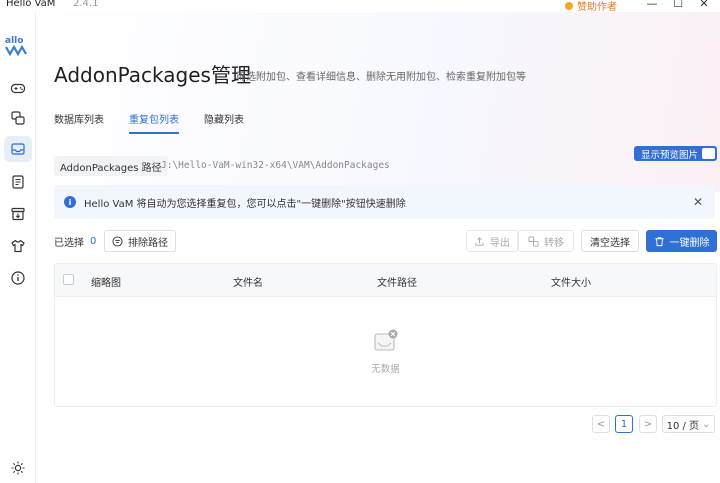 This screenshot has width=720, height=483. Describe the element at coordinates (659, 241) in the screenshot. I see `trash-icon` at that location.